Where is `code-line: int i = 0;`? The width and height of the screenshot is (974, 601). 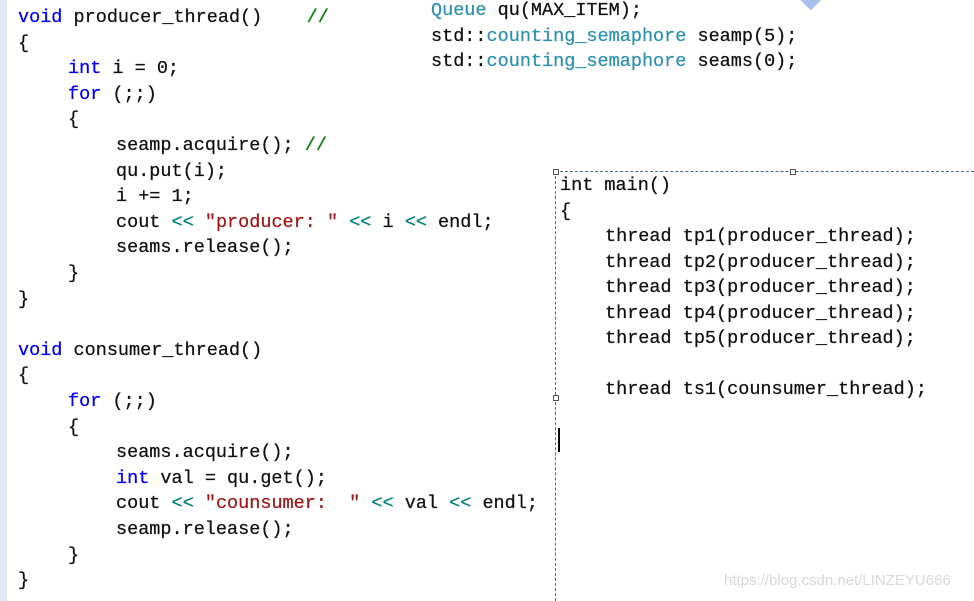
code-line: int i = 0; is located at coordinates (123, 69).